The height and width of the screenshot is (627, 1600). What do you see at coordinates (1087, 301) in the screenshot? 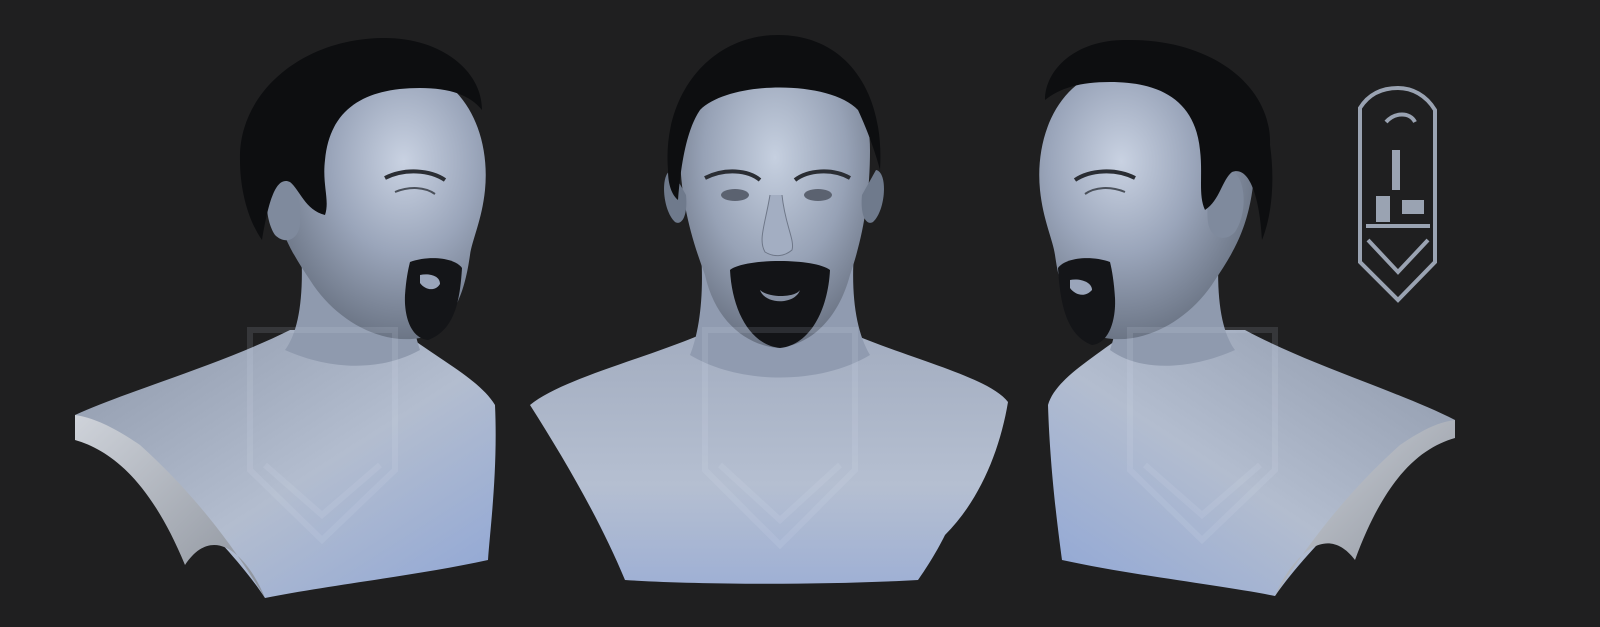
I see `beard-right` at bounding box center [1087, 301].